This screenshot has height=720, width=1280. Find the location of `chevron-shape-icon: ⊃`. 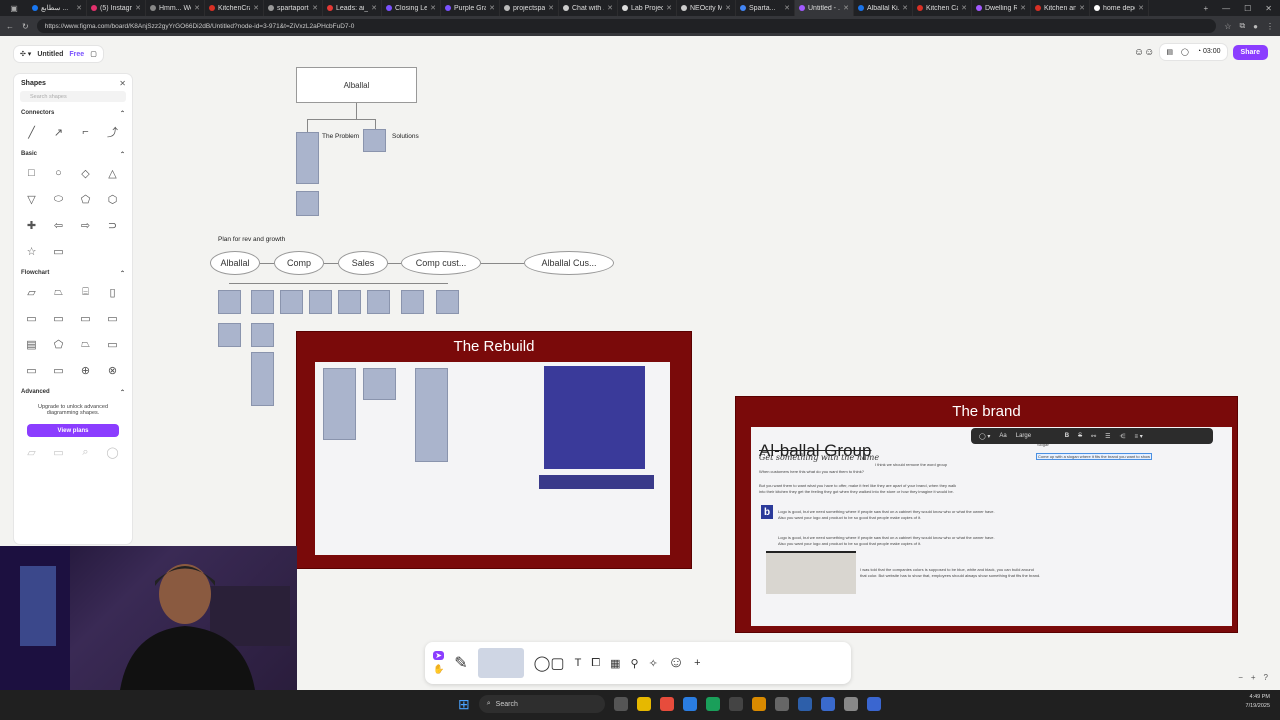

chevron-shape-icon: ⊃ is located at coordinates (112, 225).